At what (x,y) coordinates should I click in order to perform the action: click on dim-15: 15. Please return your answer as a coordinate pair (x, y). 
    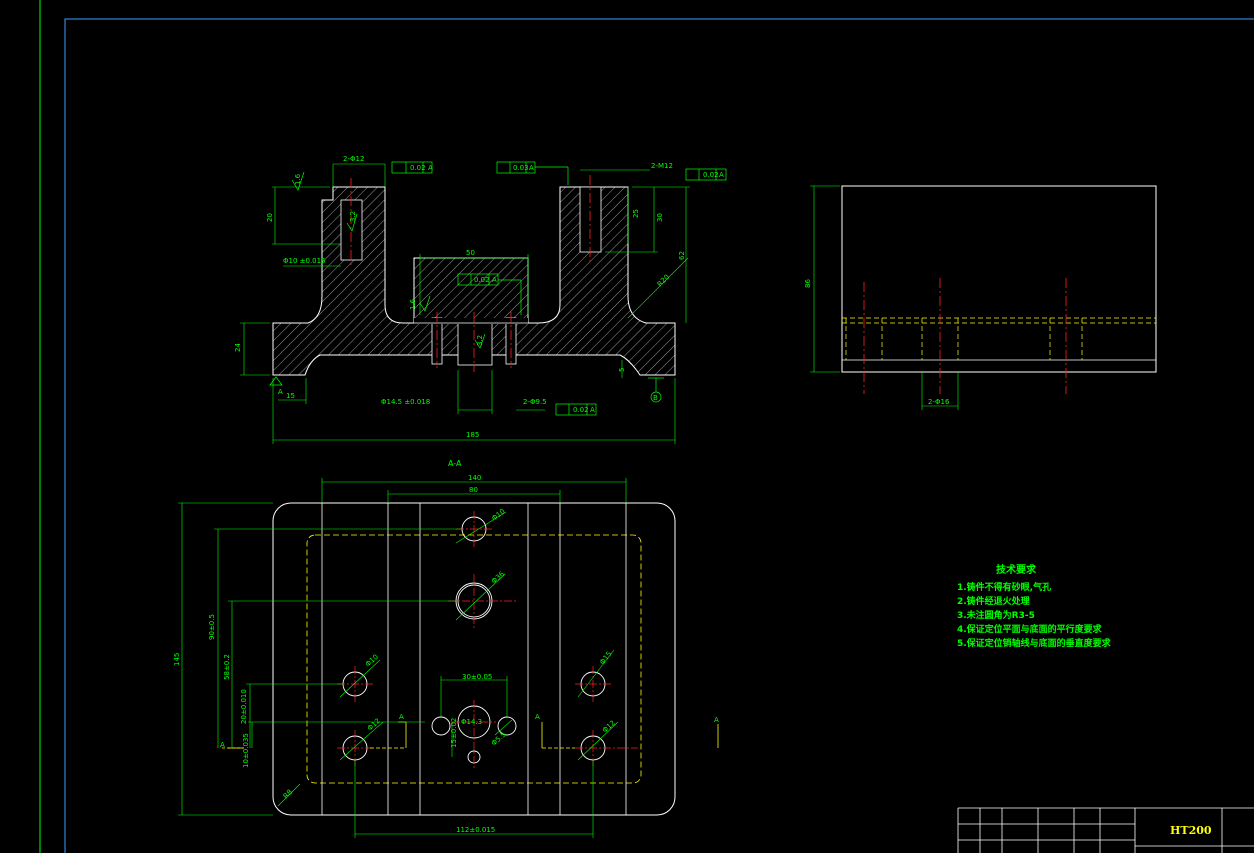
    Looking at the image, I should click on (290, 396).